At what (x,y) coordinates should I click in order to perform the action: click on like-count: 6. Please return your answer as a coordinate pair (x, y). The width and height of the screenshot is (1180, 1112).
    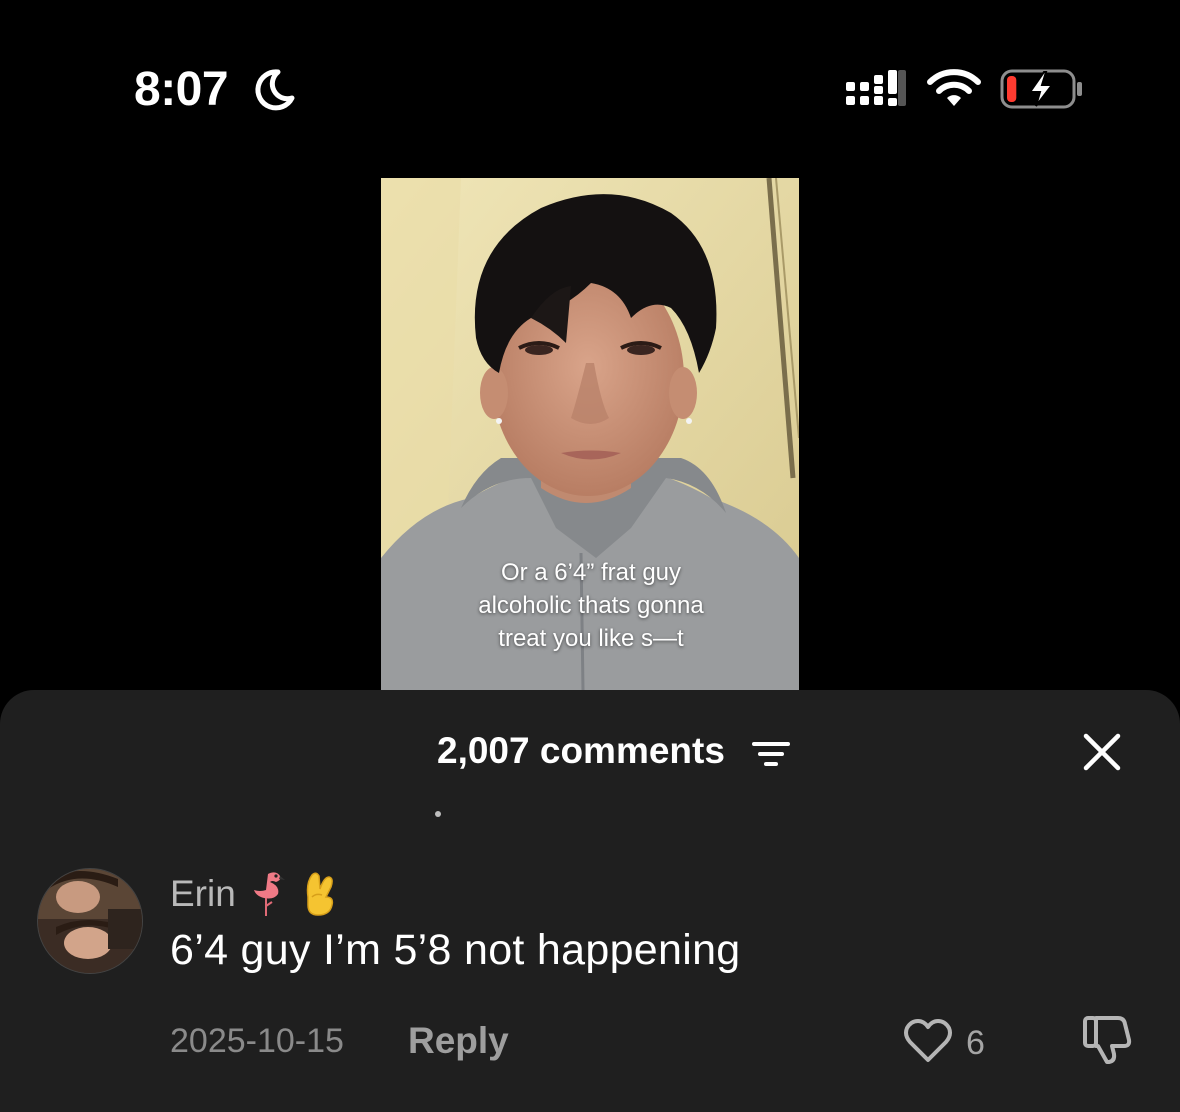
    Looking at the image, I should click on (975, 1043).